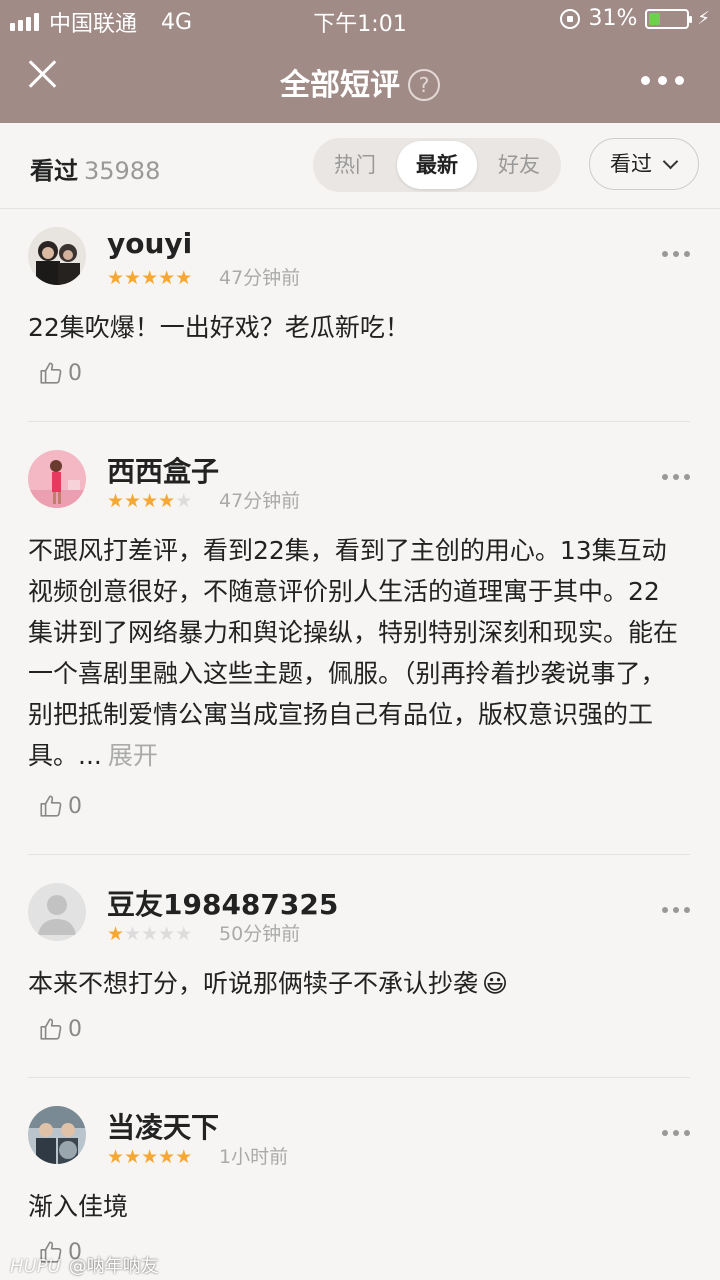  What do you see at coordinates (35, 1266) in the screenshot?
I see `watermark-logo: HUPU` at bounding box center [35, 1266].